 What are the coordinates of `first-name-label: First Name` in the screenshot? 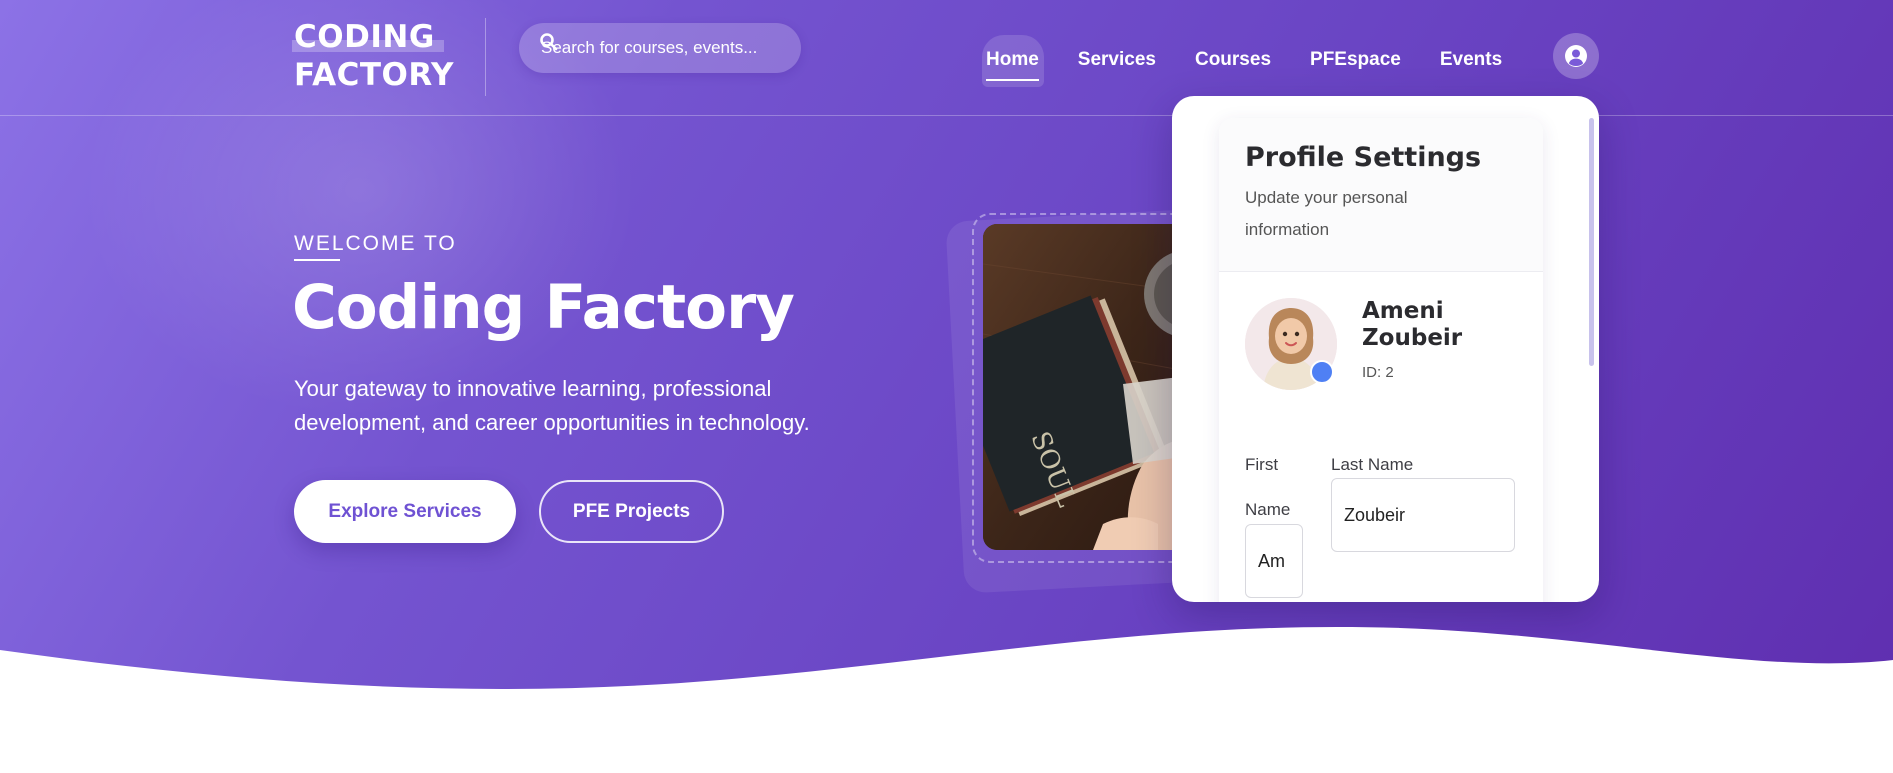 It's located at (1268, 487).